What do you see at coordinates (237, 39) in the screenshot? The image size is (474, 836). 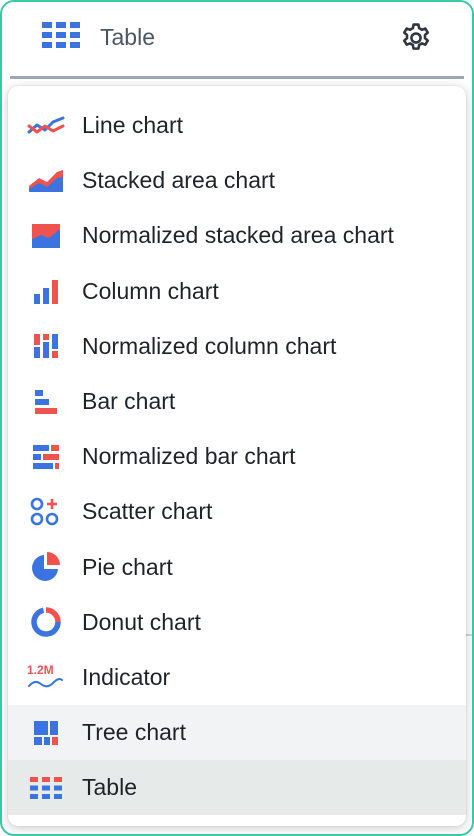 I see `chart-toolbar: Table` at bounding box center [237, 39].